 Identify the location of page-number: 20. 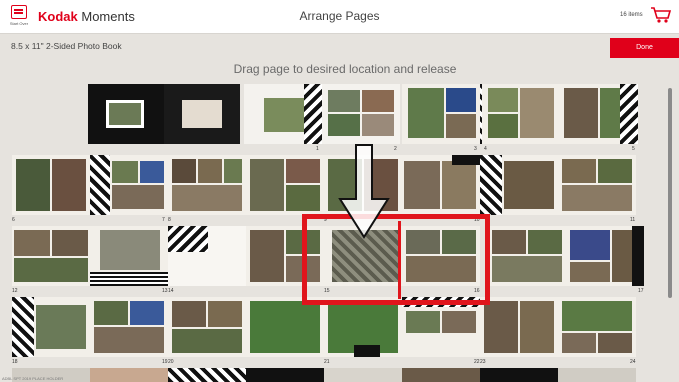
(171, 362).